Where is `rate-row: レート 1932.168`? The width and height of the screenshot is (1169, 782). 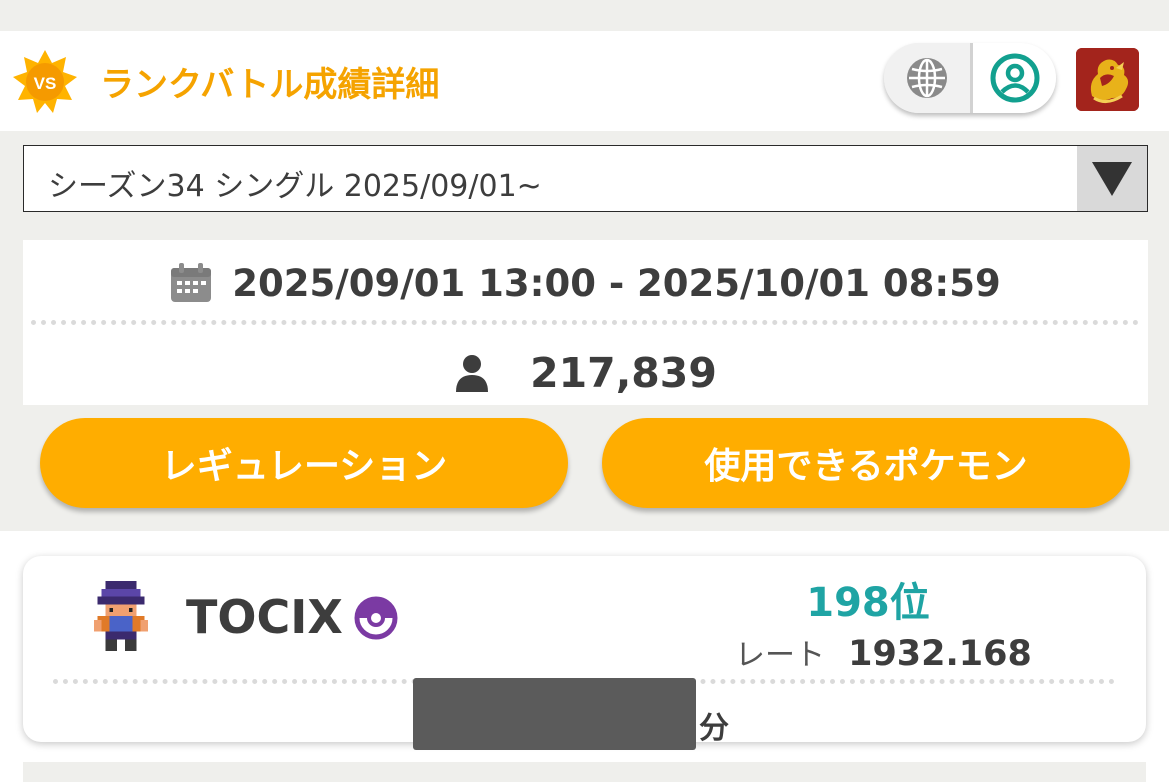
rate-row: レート 1932.168 is located at coordinates (883, 652).